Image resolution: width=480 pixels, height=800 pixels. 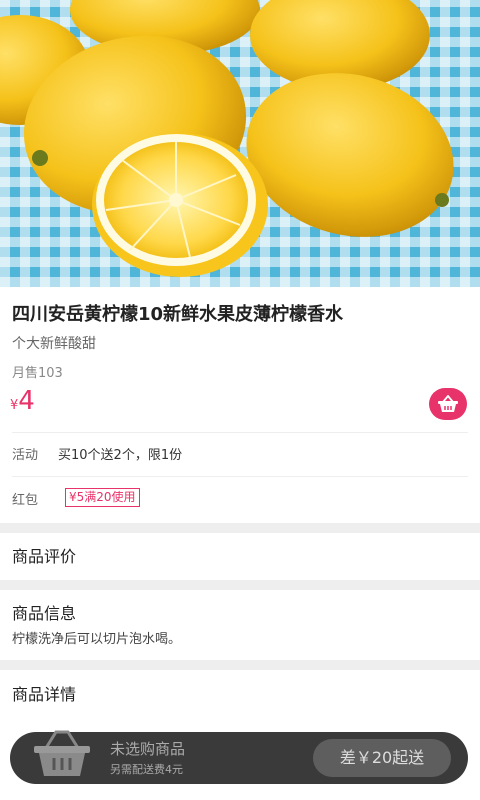 What do you see at coordinates (44, 694) in the screenshot?
I see `details-title: 商品详情` at bounding box center [44, 694].